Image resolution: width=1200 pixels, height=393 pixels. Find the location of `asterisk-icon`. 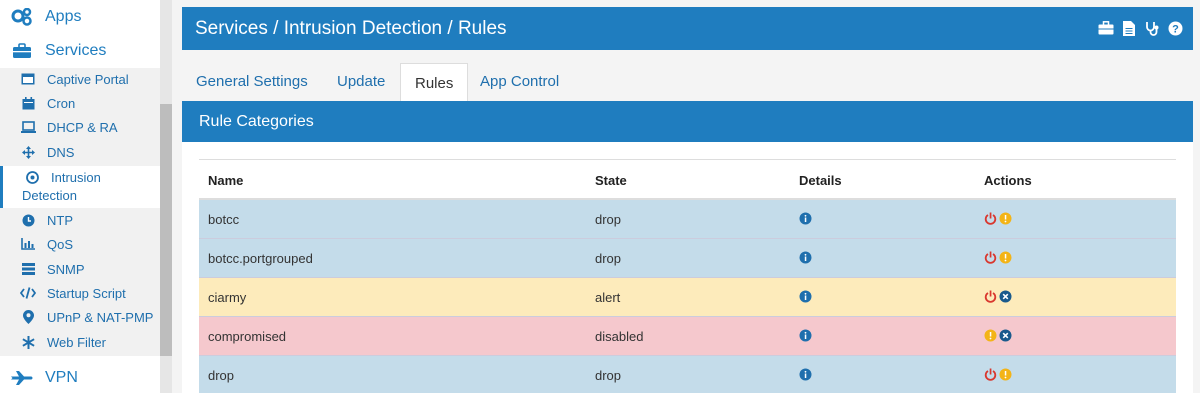

asterisk-icon is located at coordinates (28, 342).